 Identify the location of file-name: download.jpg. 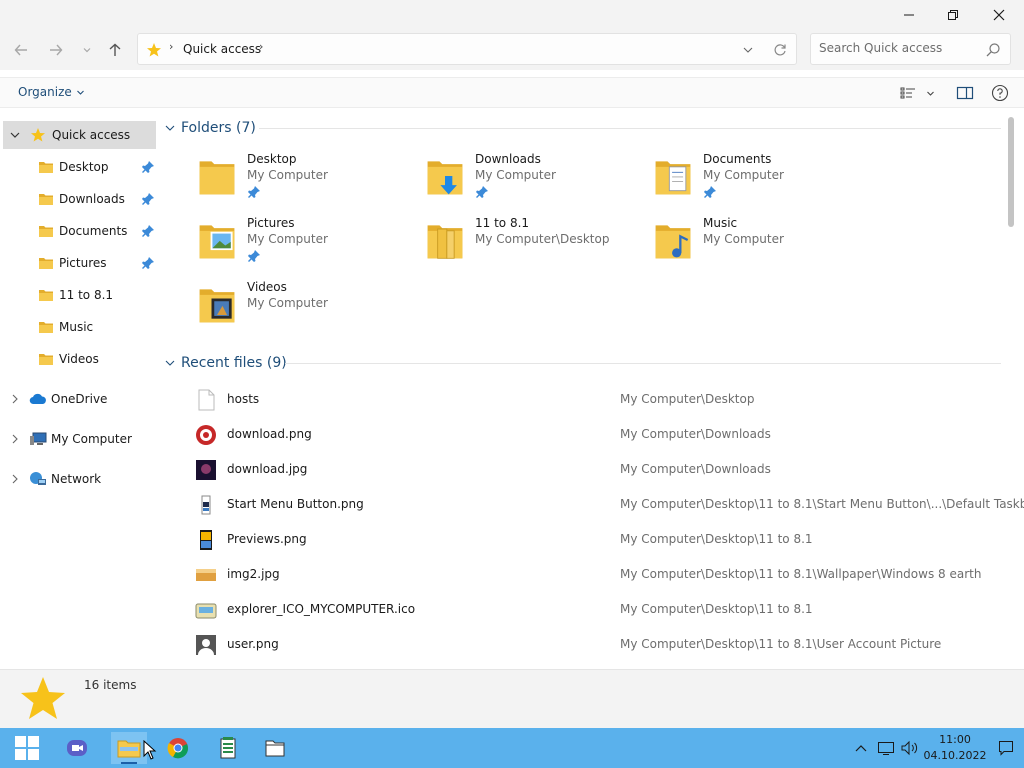
(267, 469).